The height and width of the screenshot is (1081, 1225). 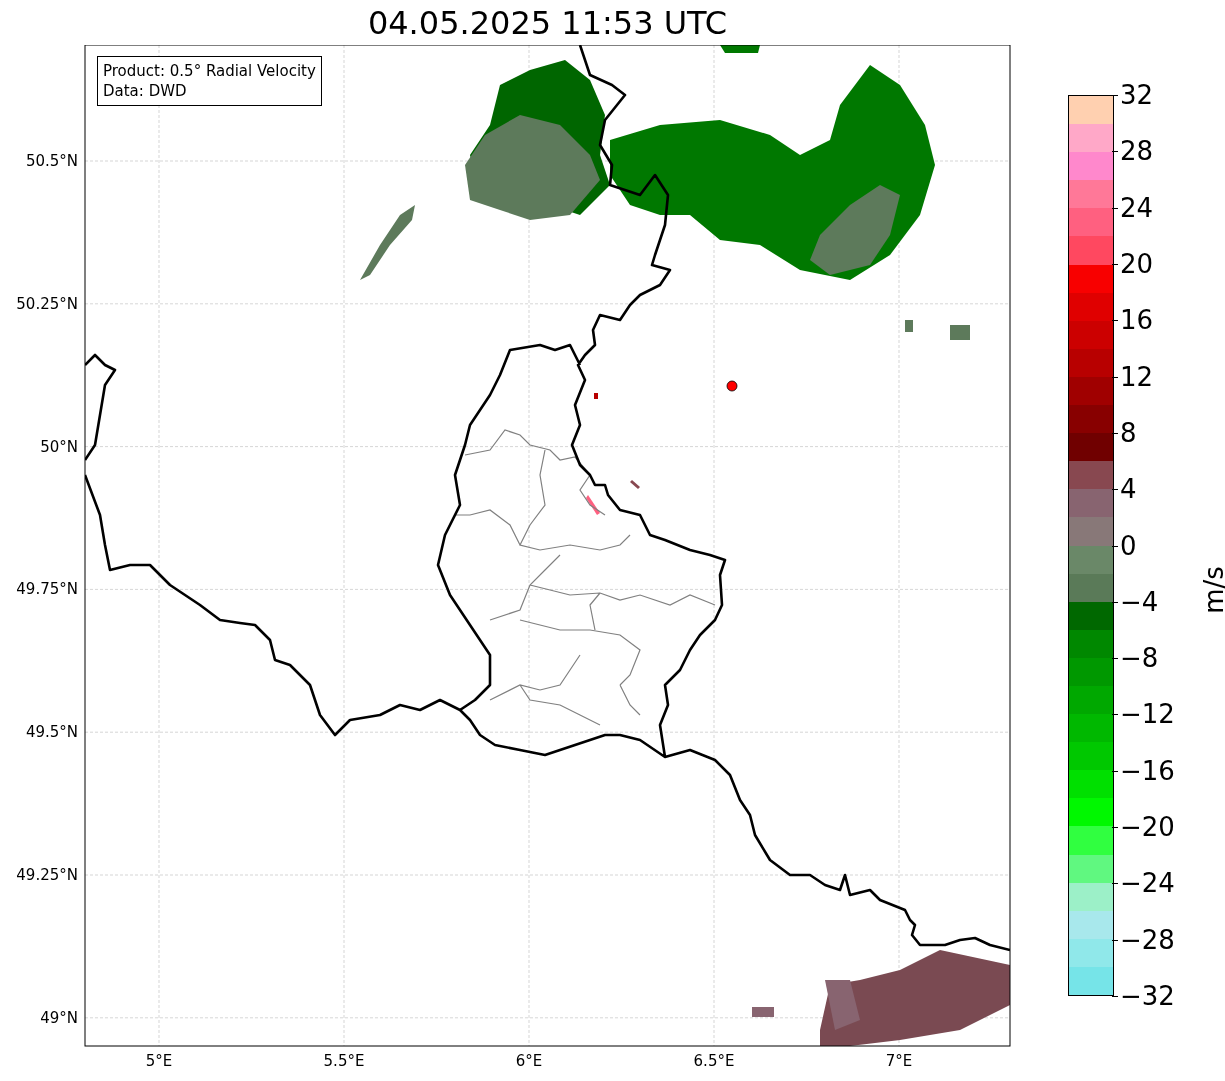 What do you see at coordinates (1147, 883) in the screenshot?
I see `colorbar-tick-label: −24` at bounding box center [1147, 883].